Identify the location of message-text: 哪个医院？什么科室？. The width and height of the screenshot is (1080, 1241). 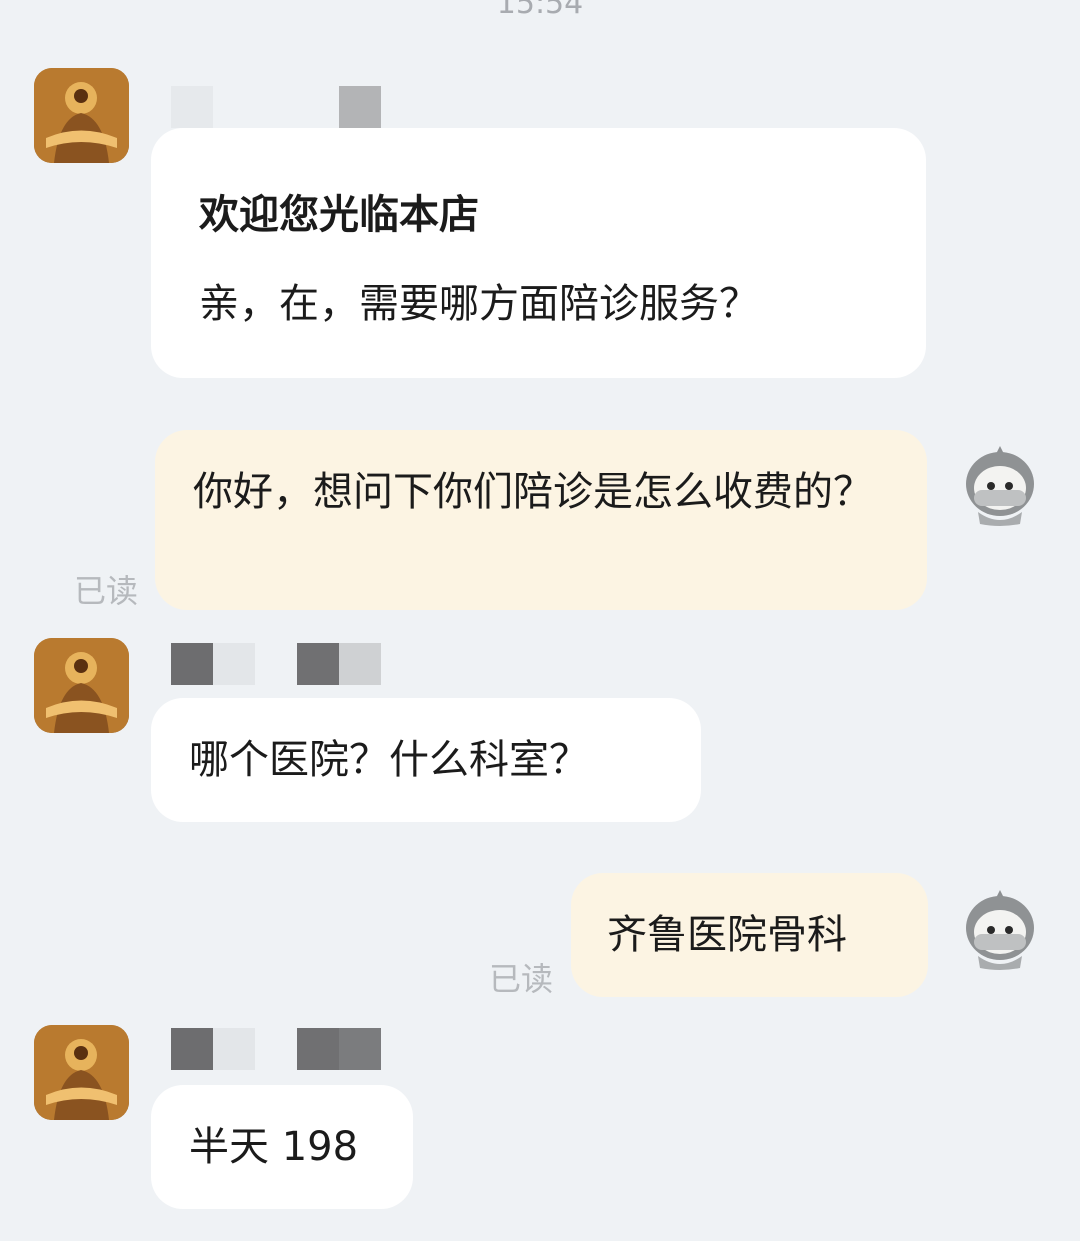
(389, 760).